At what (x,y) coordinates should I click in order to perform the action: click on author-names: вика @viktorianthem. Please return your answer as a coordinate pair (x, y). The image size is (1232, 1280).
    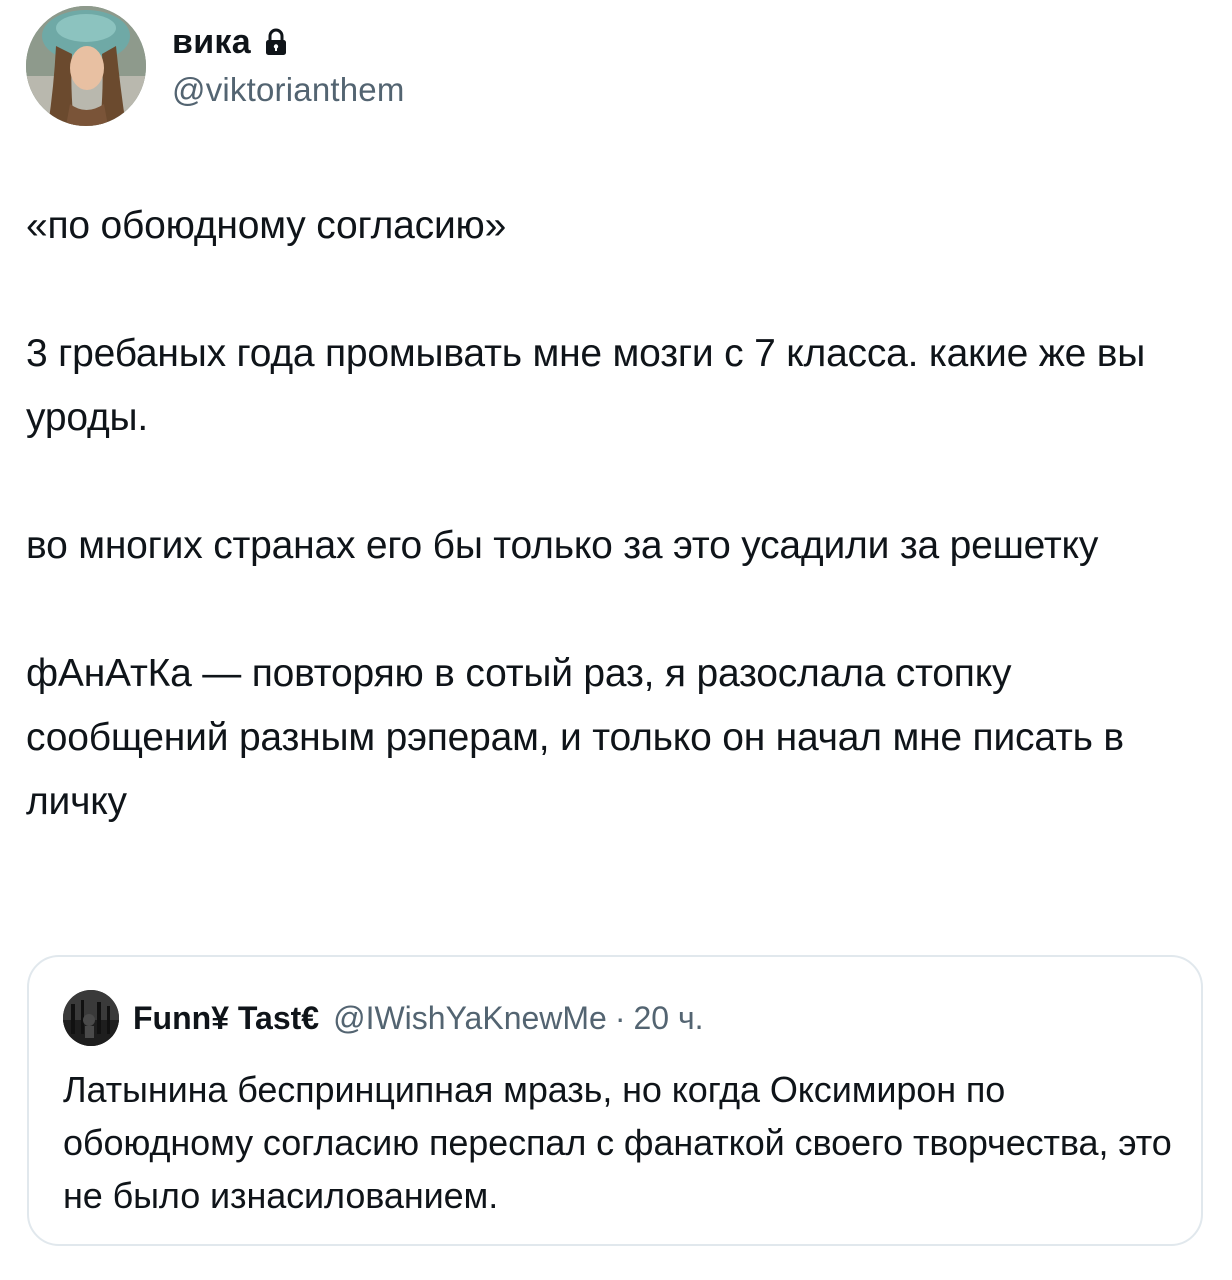
    Looking at the image, I should click on (288, 64).